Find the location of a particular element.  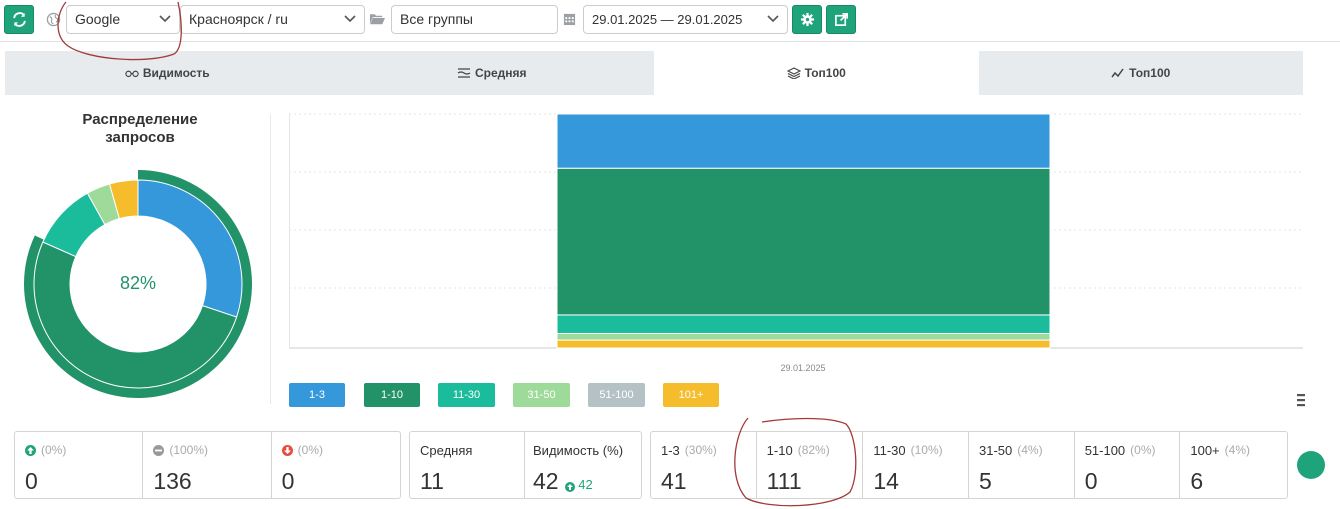

summary-stats: Средняя 11 Видимость (%) 42 42 is located at coordinates (525, 465).